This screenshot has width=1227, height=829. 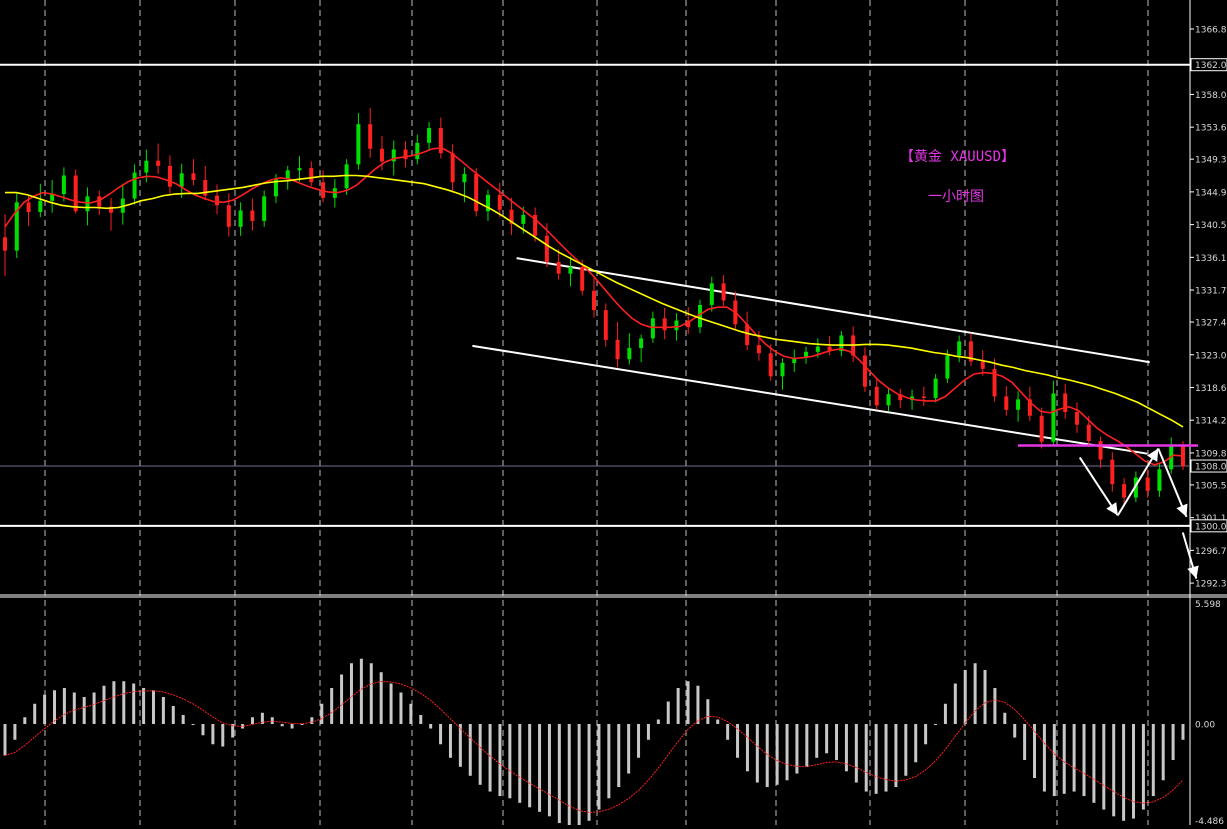 I want to click on chart-subtitle: 一小时图, so click(x=956, y=197).